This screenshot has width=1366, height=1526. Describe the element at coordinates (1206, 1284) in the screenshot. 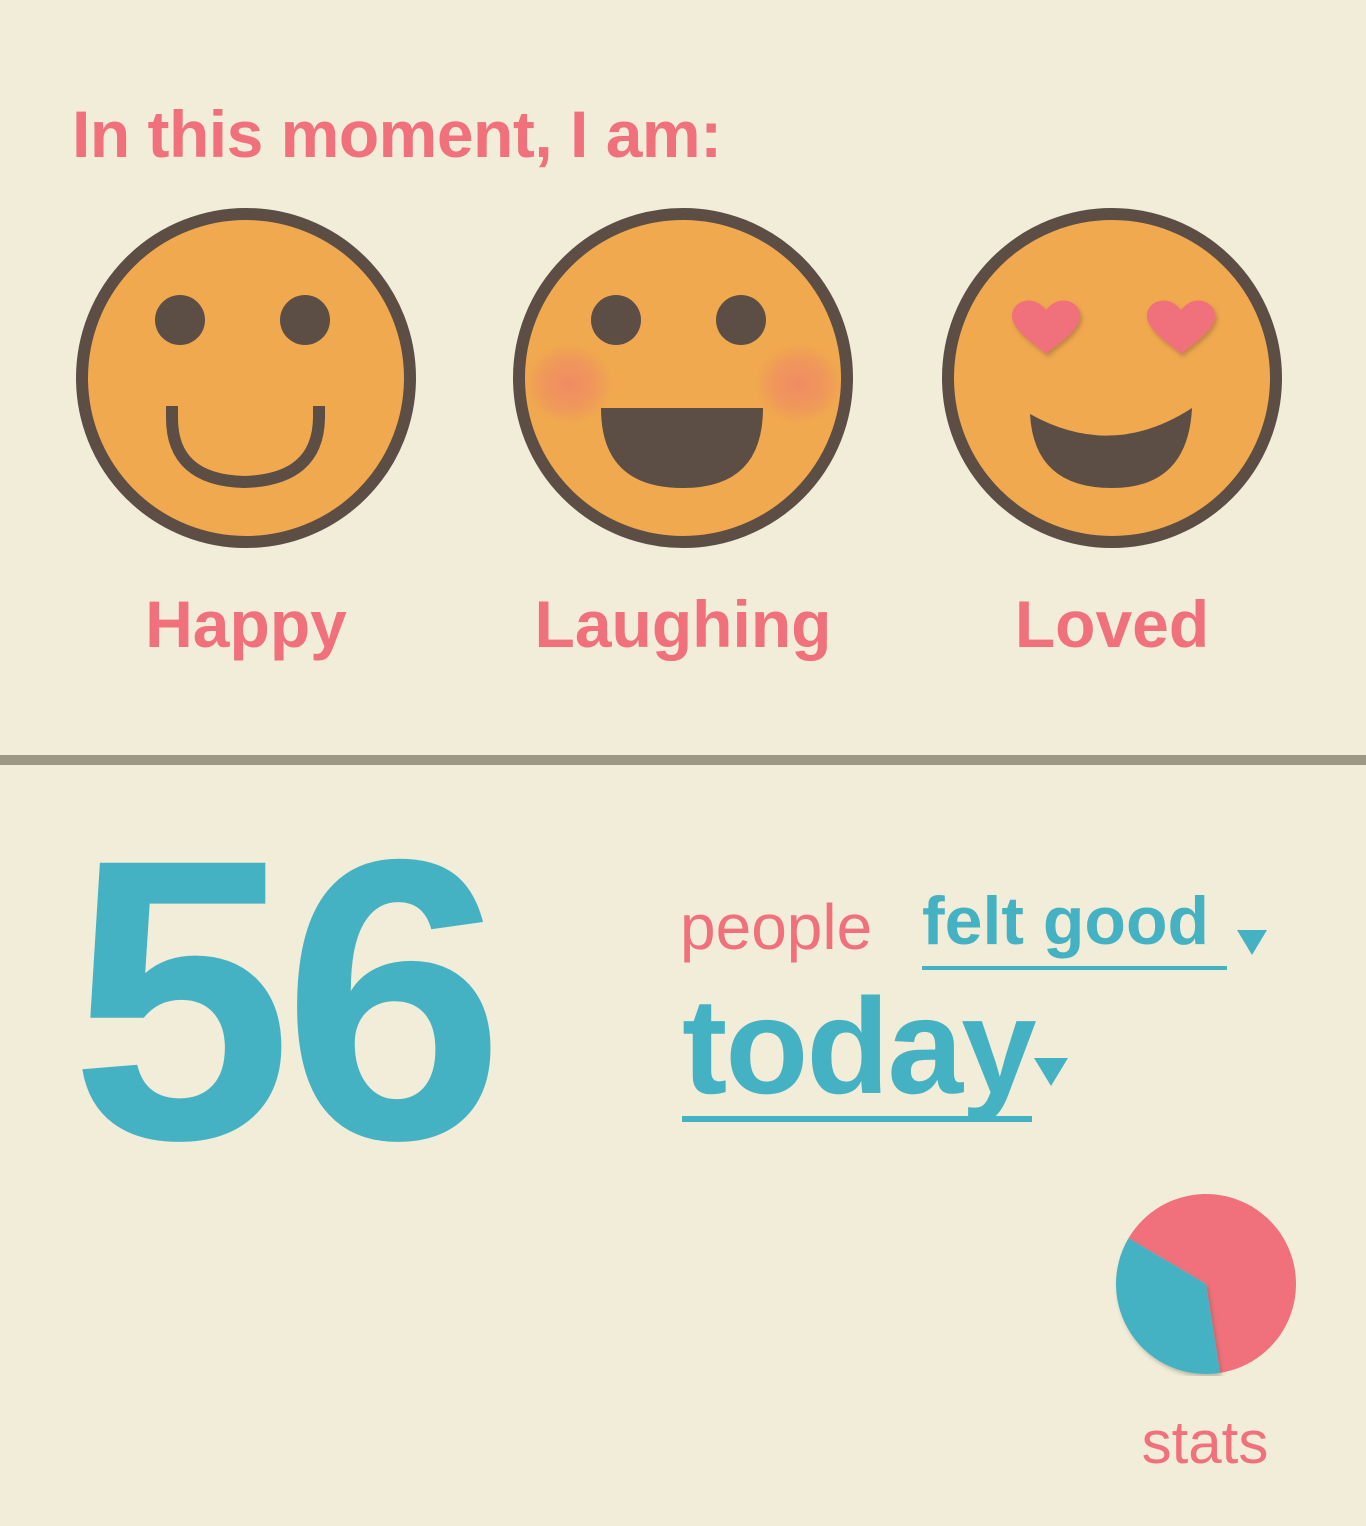

I see `pie-chart-icon` at that location.